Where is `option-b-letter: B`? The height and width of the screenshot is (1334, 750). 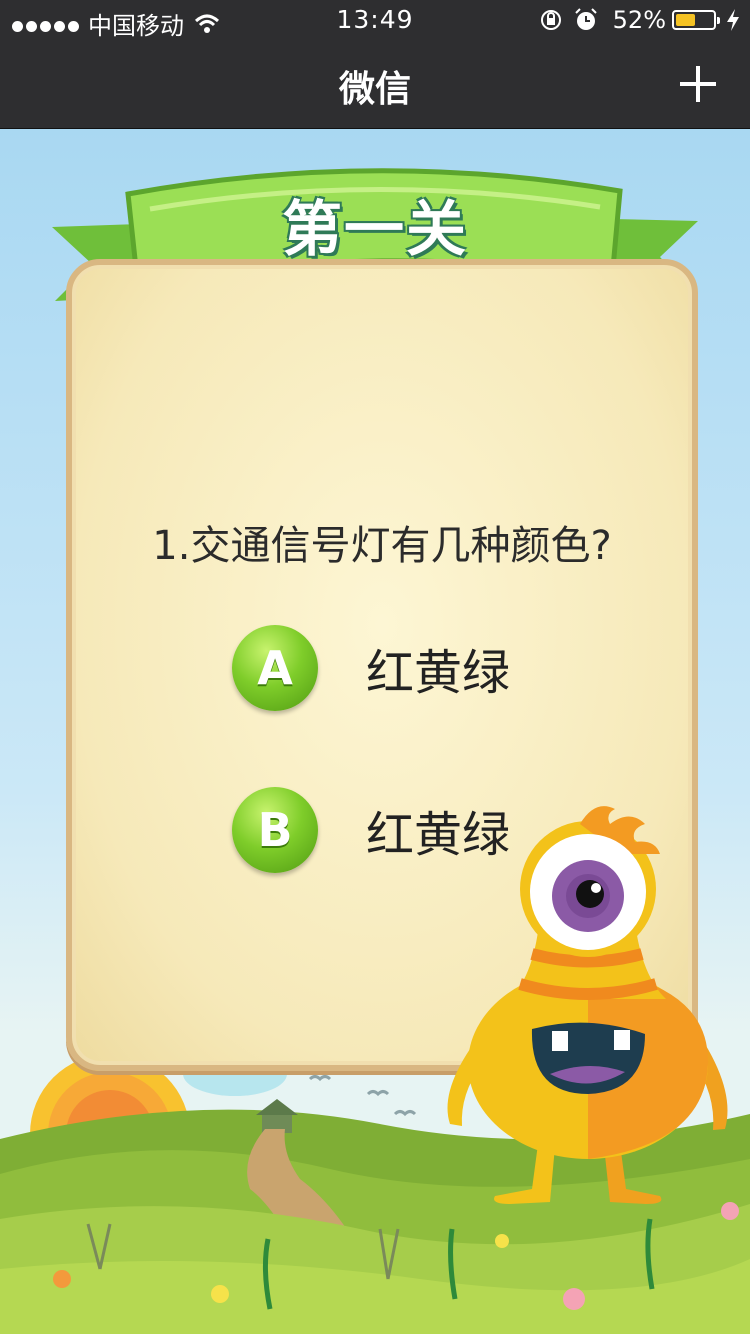
option-b-letter: B is located at coordinates (275, 830).